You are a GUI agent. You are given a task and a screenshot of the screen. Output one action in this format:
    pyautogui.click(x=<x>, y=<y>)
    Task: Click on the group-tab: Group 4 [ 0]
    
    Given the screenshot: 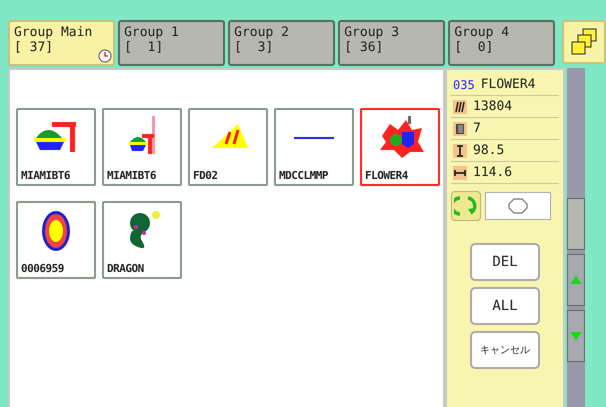 What is the action you would take?
    pyautogui.click(x=502, y=43)
    